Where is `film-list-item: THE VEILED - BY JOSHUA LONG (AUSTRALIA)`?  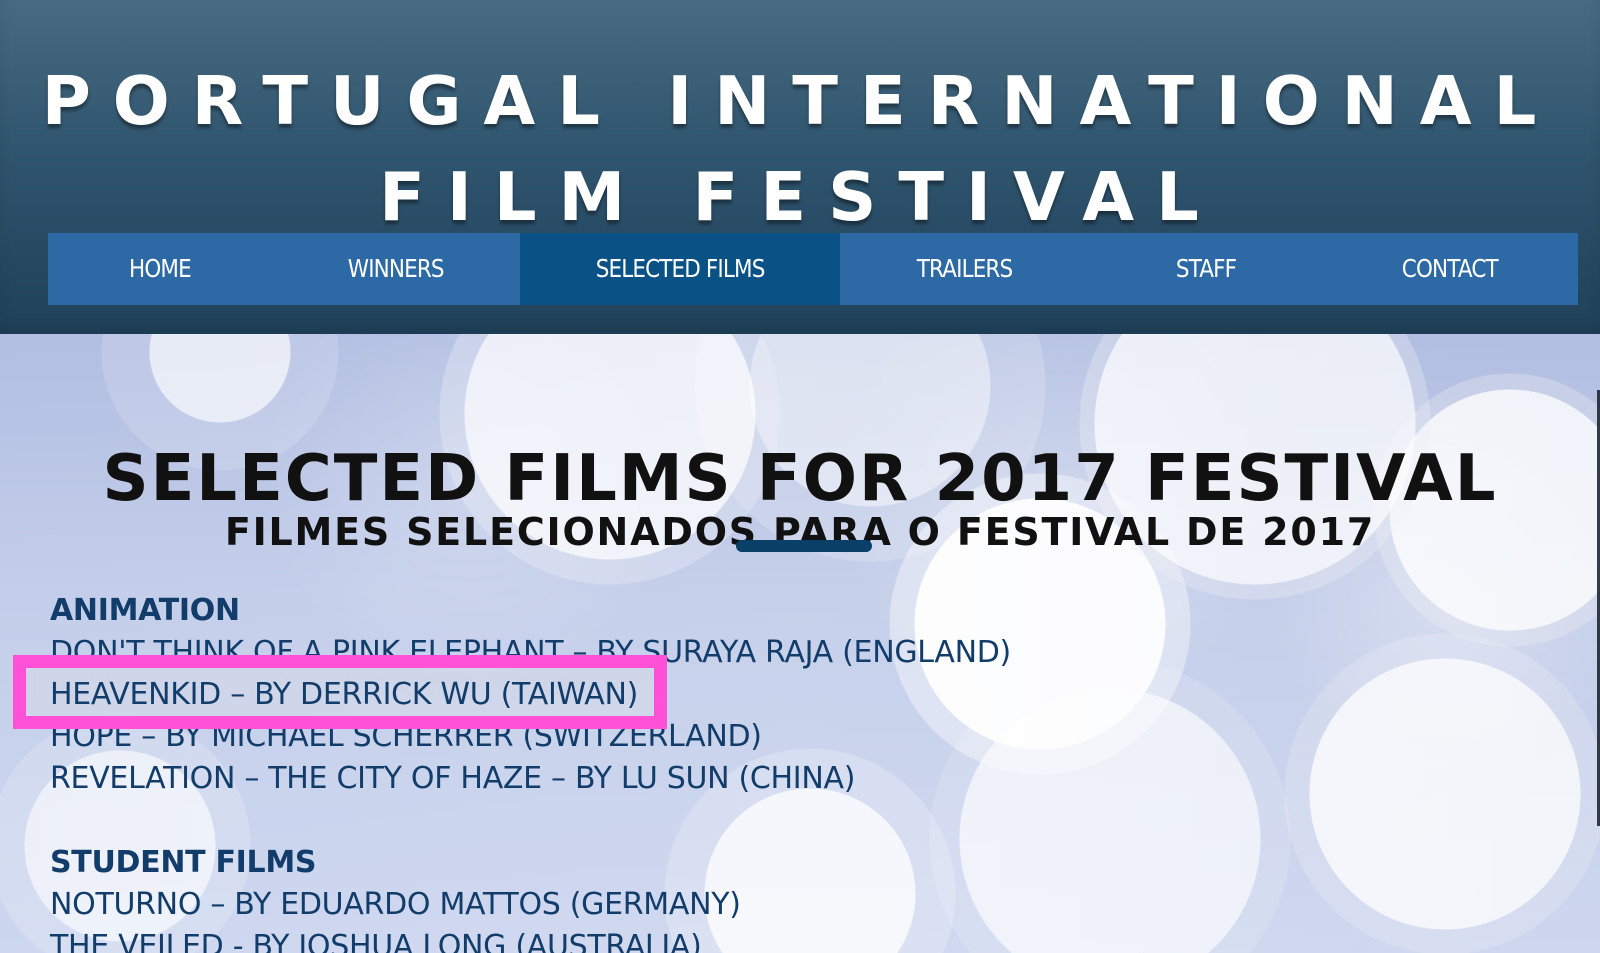 film-list-item: THE VEILED - BY JOSHUA LONG (AUSTRALIA) is located at coordinates (376, 941).